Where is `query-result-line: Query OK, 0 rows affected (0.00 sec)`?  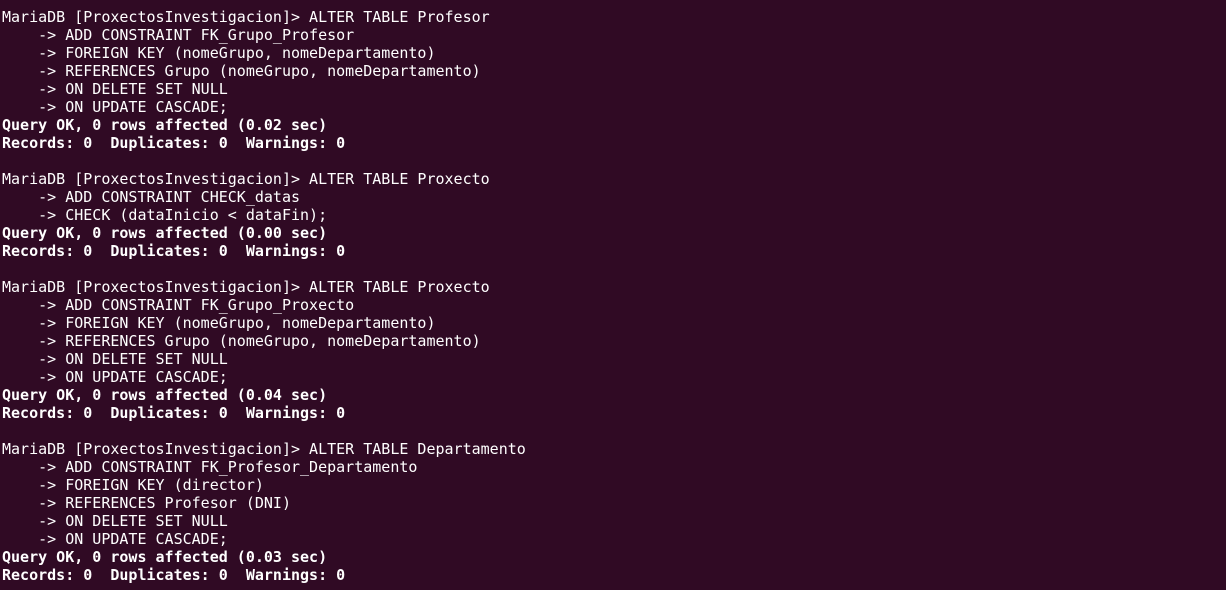 query-result-line: Query OK, 0 rows affected (0.00 sec) is located at coordinates (165, 233).